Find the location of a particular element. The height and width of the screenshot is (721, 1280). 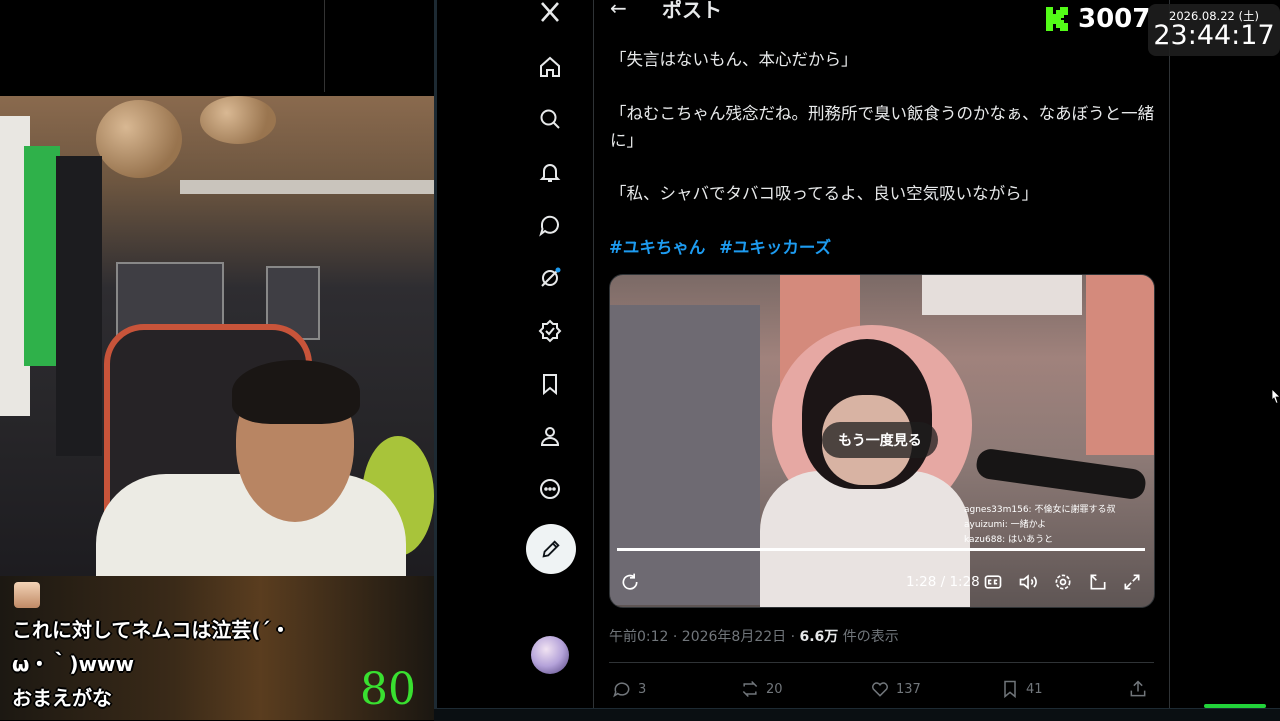

bookmark-button: 41 is located at coordinates (1021, 689).